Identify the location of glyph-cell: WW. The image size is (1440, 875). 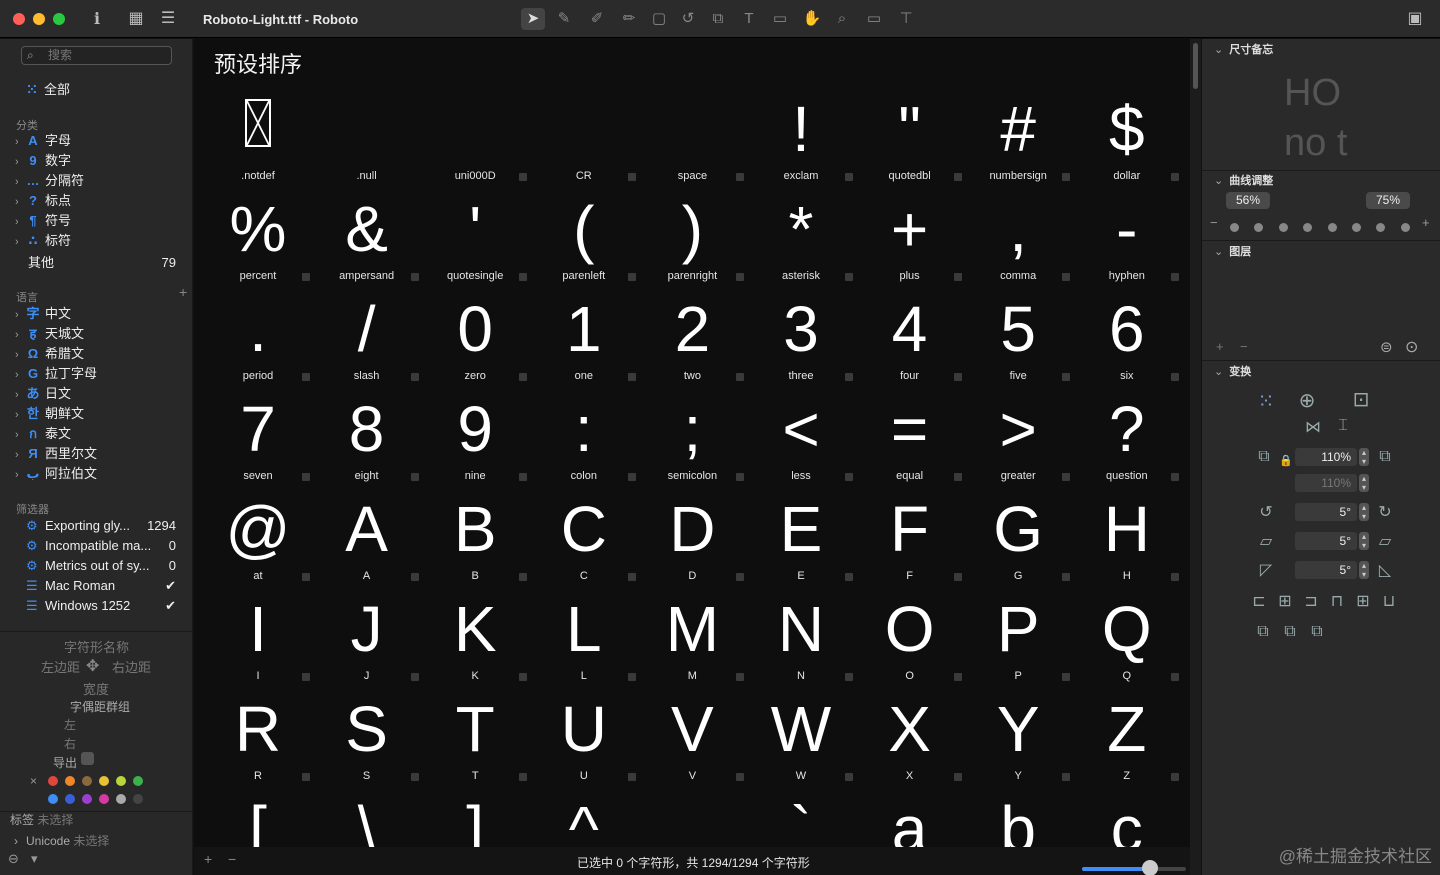
(801, 735).